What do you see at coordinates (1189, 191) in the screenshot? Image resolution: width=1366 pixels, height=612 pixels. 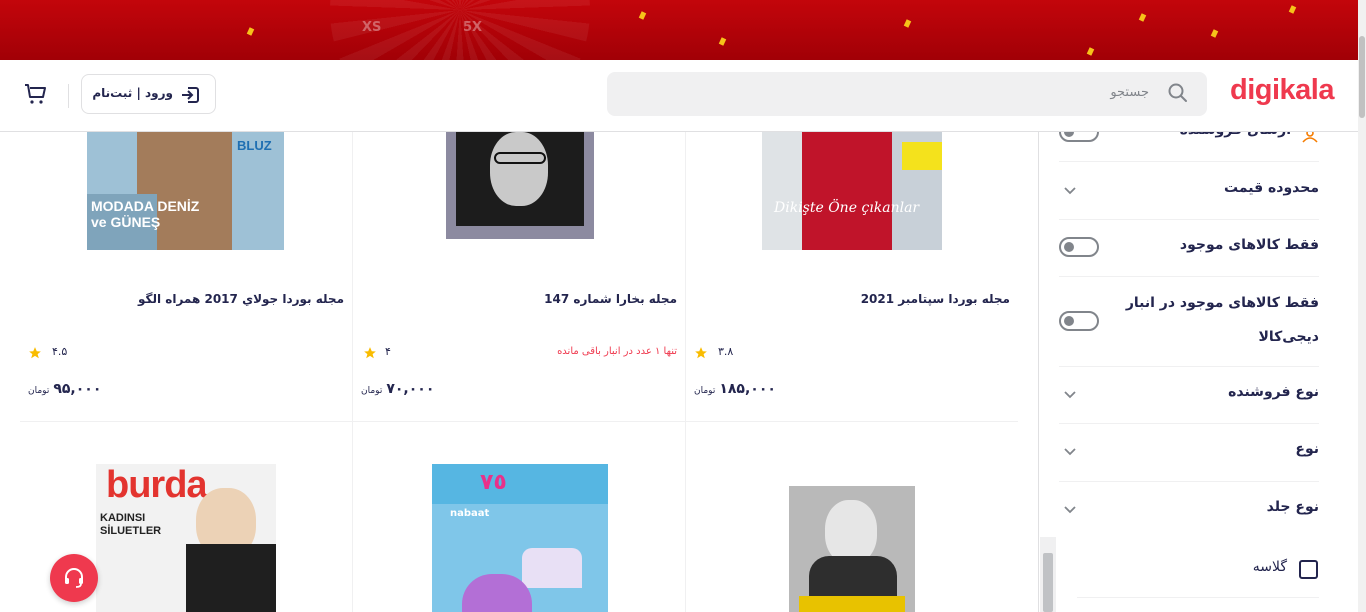 I see `filter-price-range: محدوده قیمت` at bounding box center [1189, 191].